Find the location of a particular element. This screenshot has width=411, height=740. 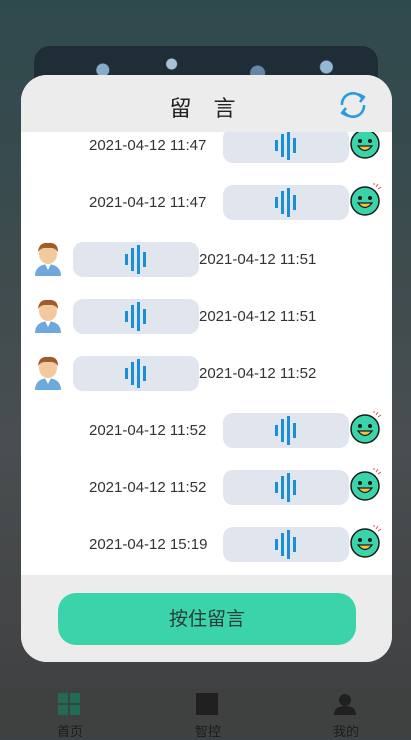

message-timestamp: 2021-04-12 15:19 is located at coordinates (148, 544).